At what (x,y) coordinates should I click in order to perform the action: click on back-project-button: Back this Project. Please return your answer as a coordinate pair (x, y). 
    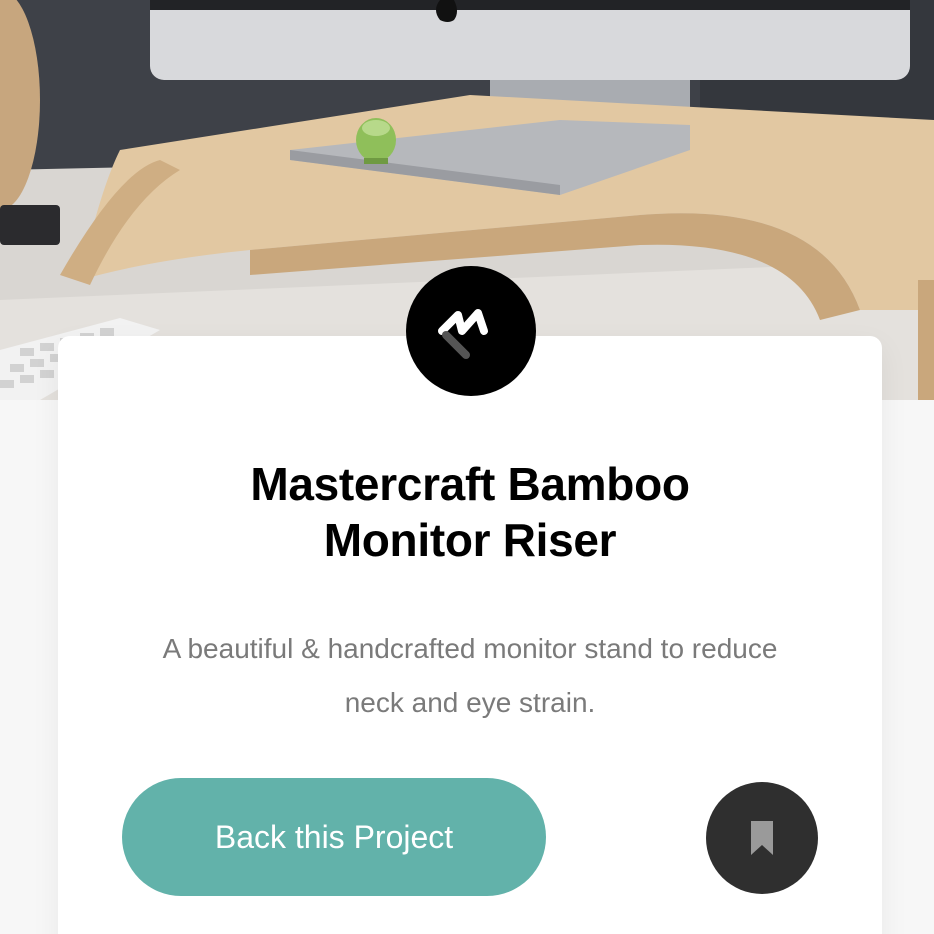
    Looking at the image, I should click on (334, 837).